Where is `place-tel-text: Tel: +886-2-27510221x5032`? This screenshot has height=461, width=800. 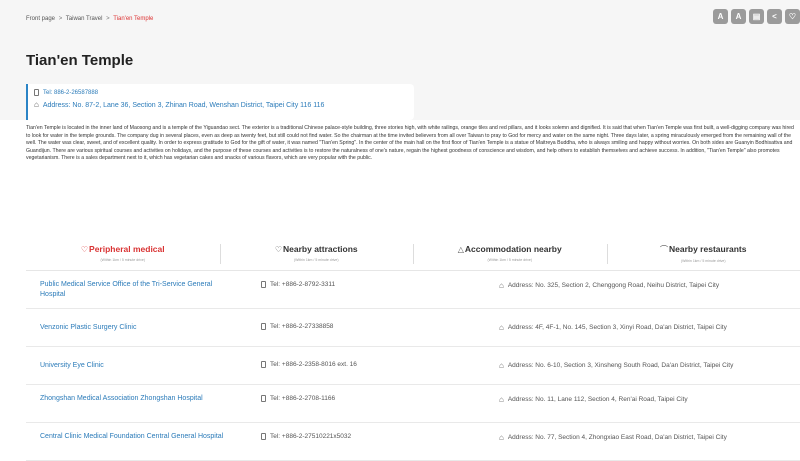
place-tel-text: Tel: +886-2-27510221x5032 is located at coordinates (310, 436).